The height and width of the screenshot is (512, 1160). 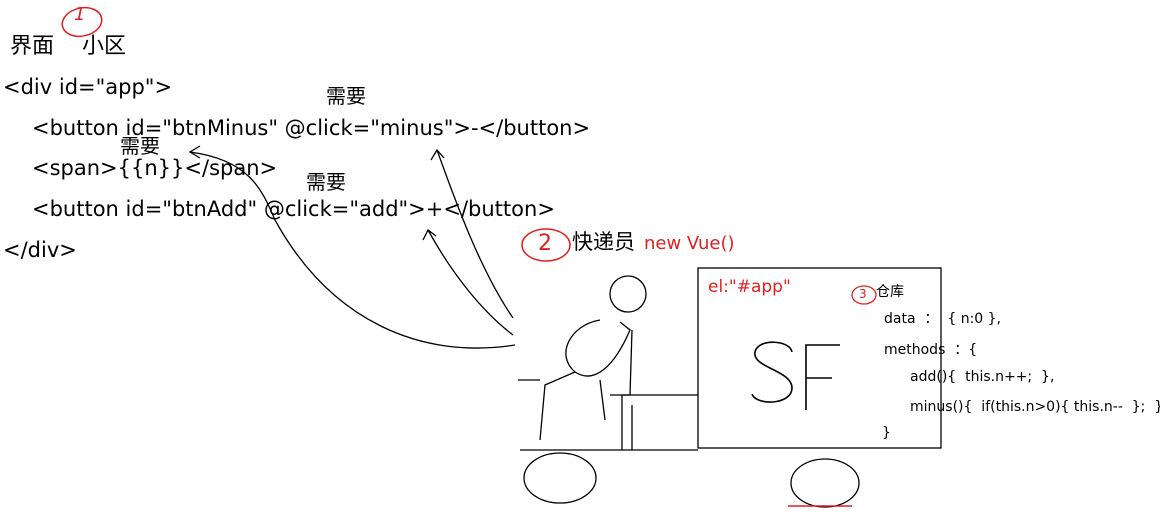 I want to click on code-span: <span>{{n}}</span>, so click(x=155, y=168).